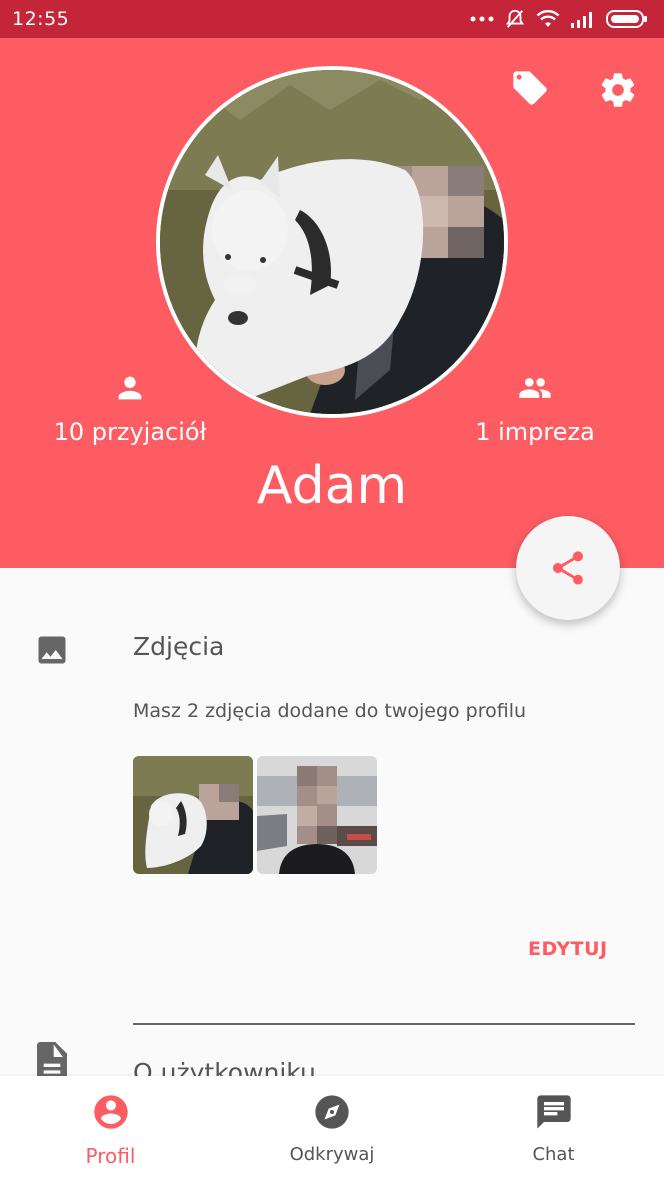 The image size is (664, 1180). I want to click on nav-label-odkrywaj: Odkrywaj, so click(332, 1154).